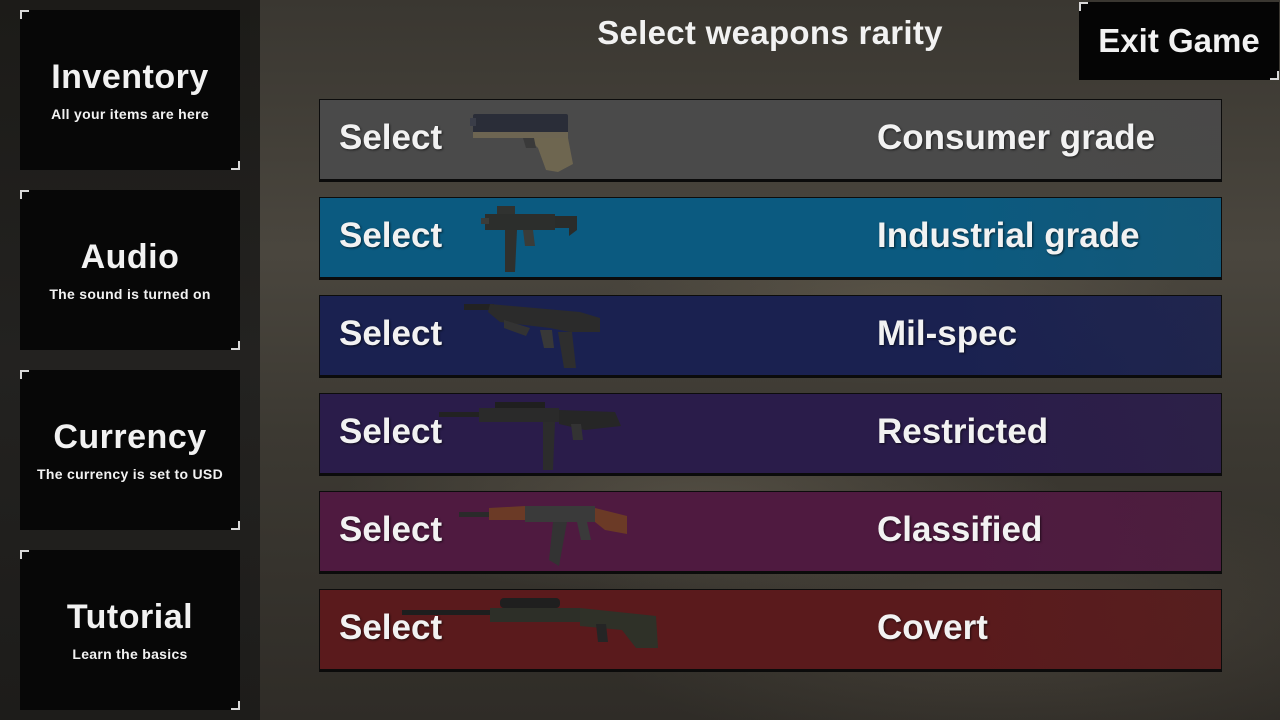 The height and width of the screenshot is (720, 1280). What do you see at coordinates (529, 239) in the screenshot?
I see `smg-icon` at bounding box center [529, 239].